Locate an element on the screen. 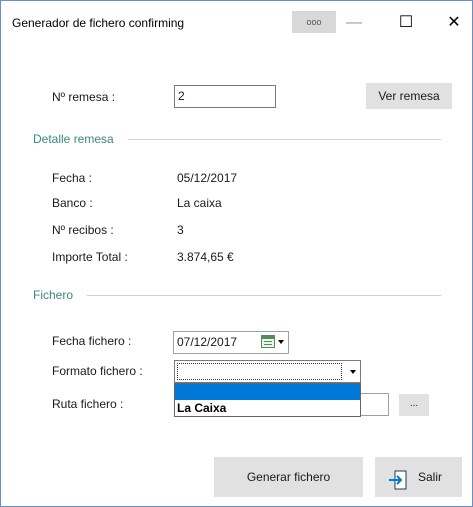 This screenshot has height=507, width=473. banco-label: Banco : is located at coordinates (72, 203).